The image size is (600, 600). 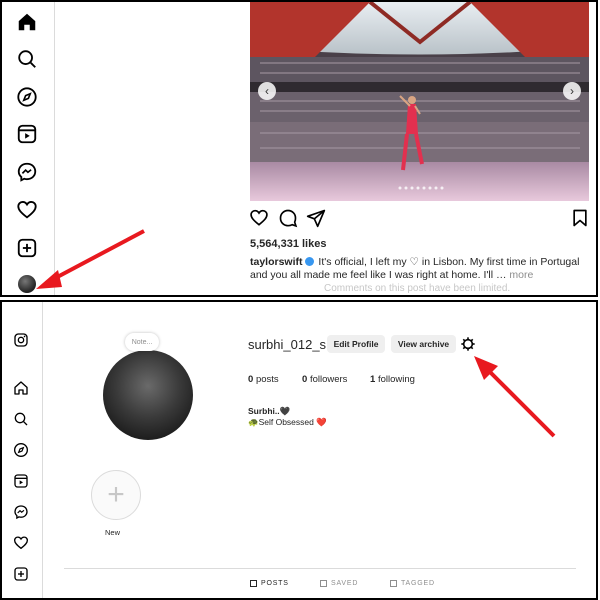 I want to click on posts-stat: 0 posts, so click(x=263, y=379).